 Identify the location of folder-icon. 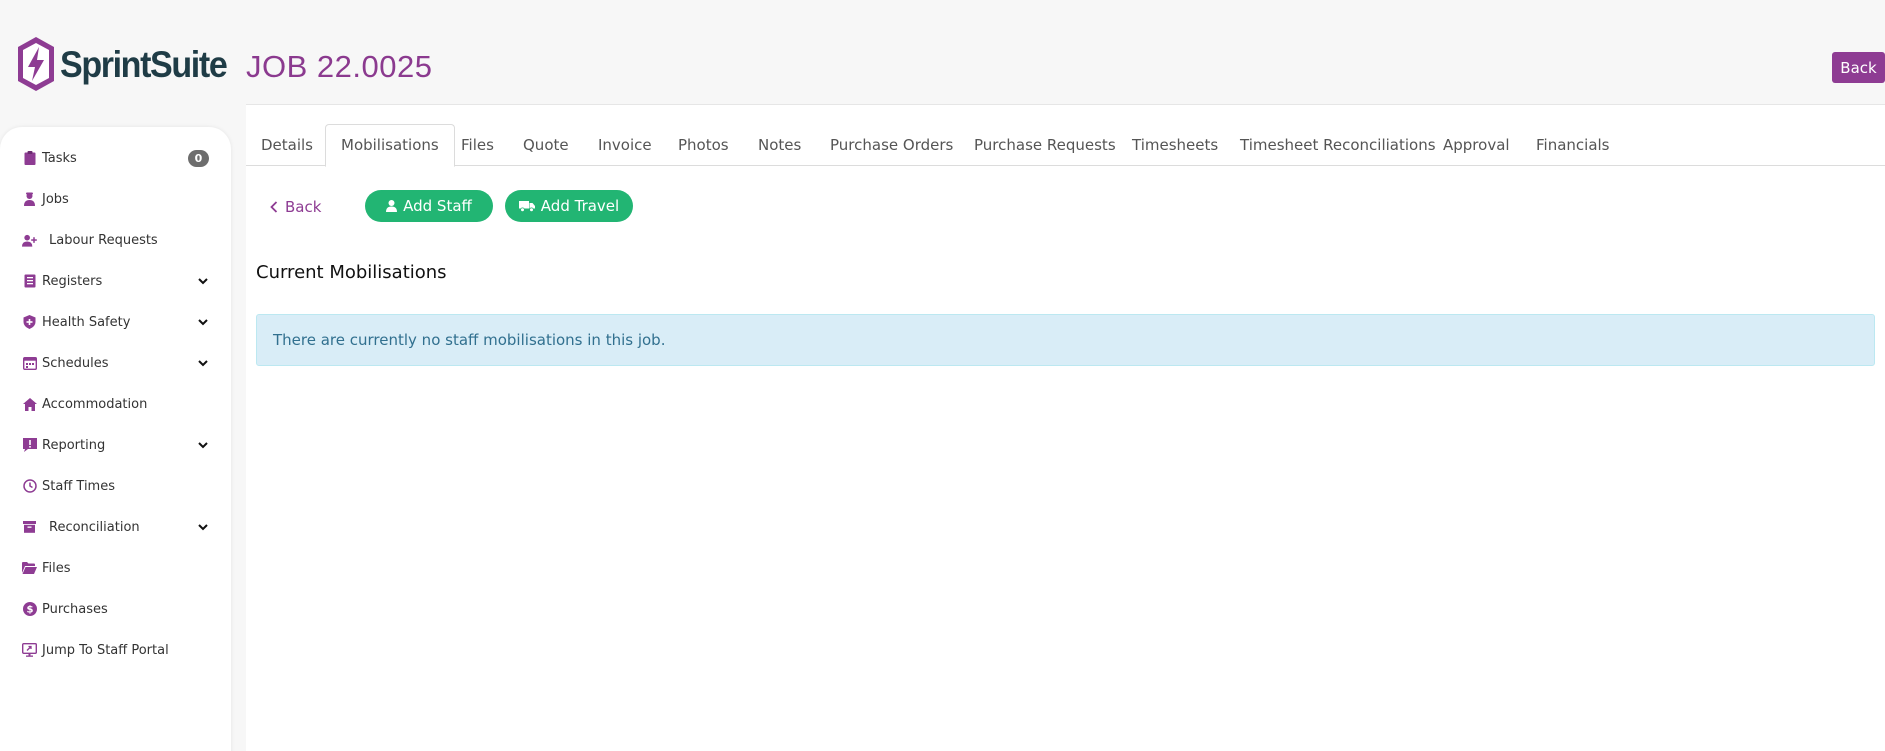
(29, 568).